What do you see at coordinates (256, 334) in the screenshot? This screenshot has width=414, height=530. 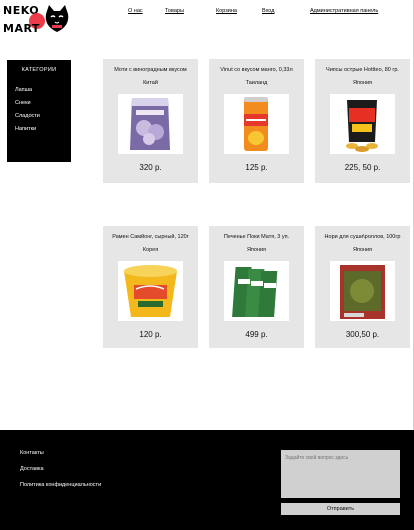 I see `product-price: 499 р.` at bounding box center [256, 334].